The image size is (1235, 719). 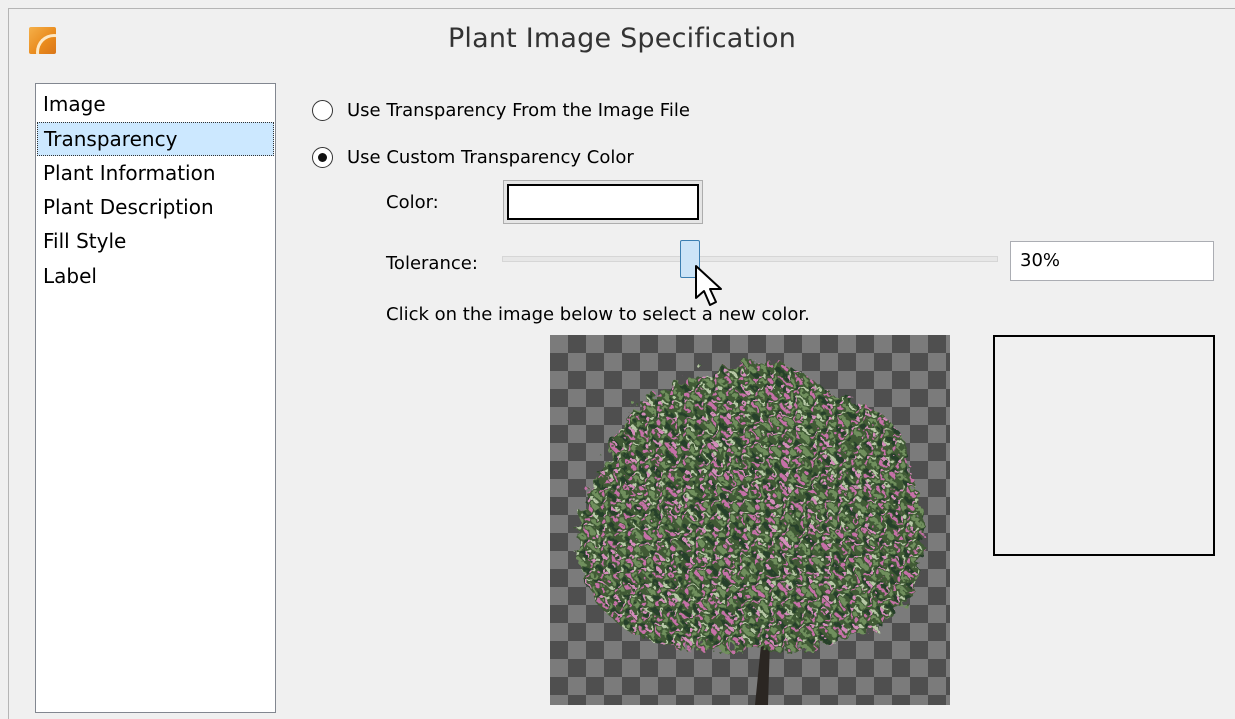 I want to click on title-bar: Plant Image Specification, so click(x=622, y=40).